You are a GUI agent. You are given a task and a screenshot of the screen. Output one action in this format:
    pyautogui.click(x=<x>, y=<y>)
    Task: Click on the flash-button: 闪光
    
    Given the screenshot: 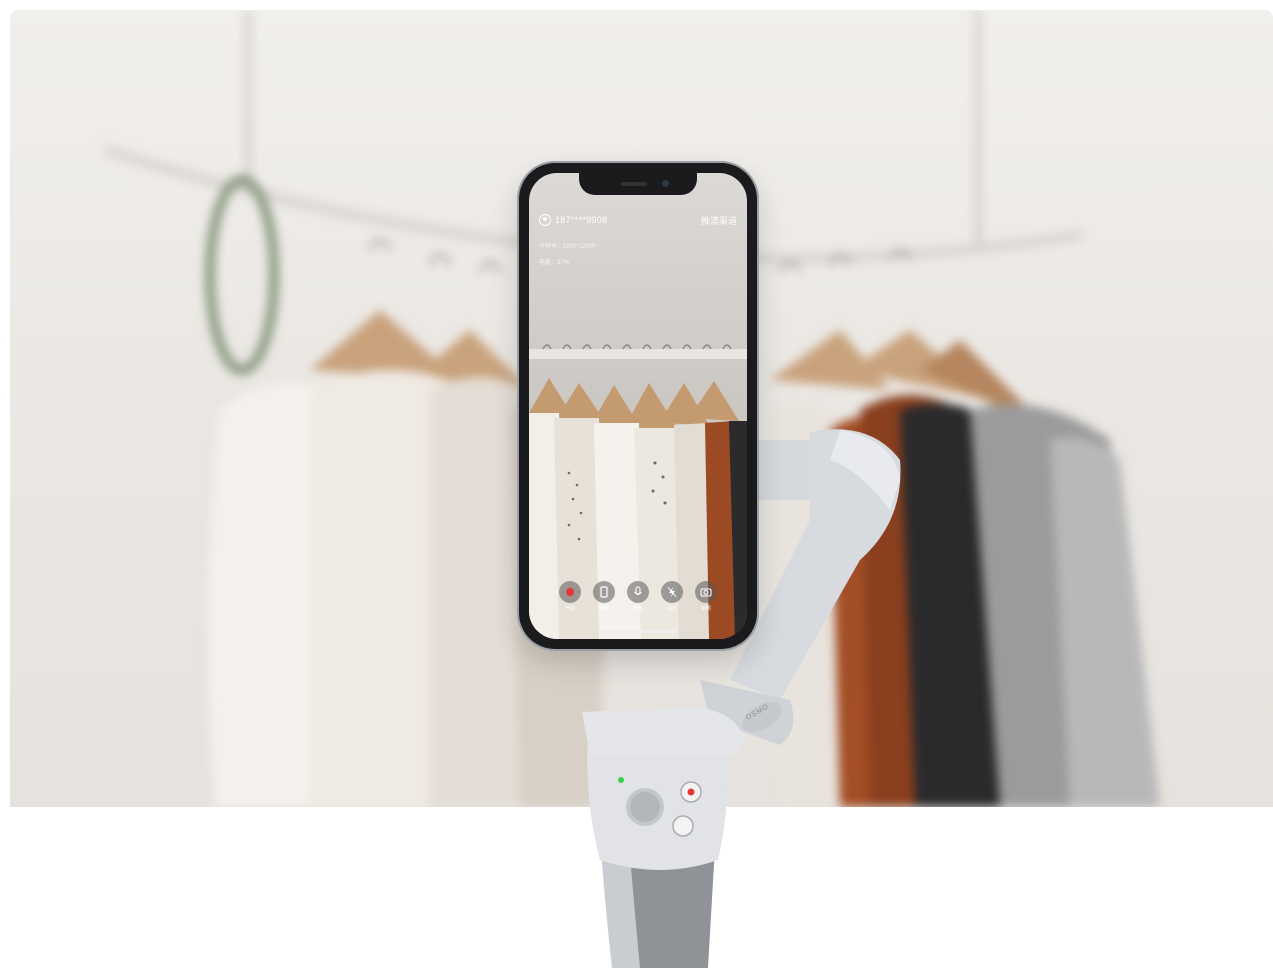 What is the action you would take?
    pyautogui.click(x=672, y=596)
    